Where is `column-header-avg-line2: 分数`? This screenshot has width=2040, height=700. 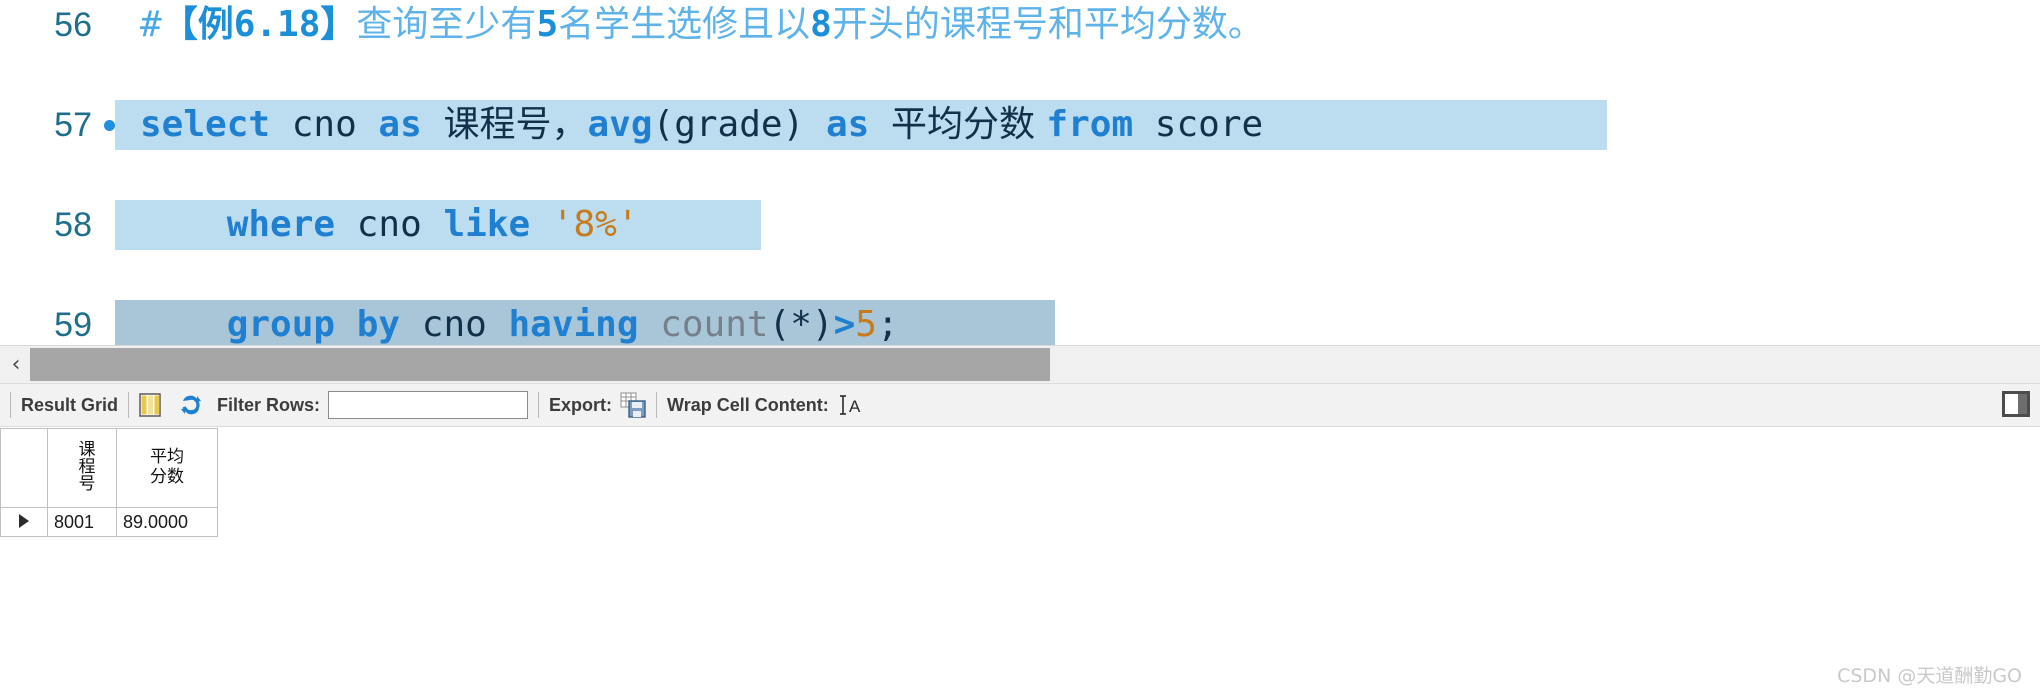 column-header-avg-line2: 分数 is located at coordinates (167, 477).